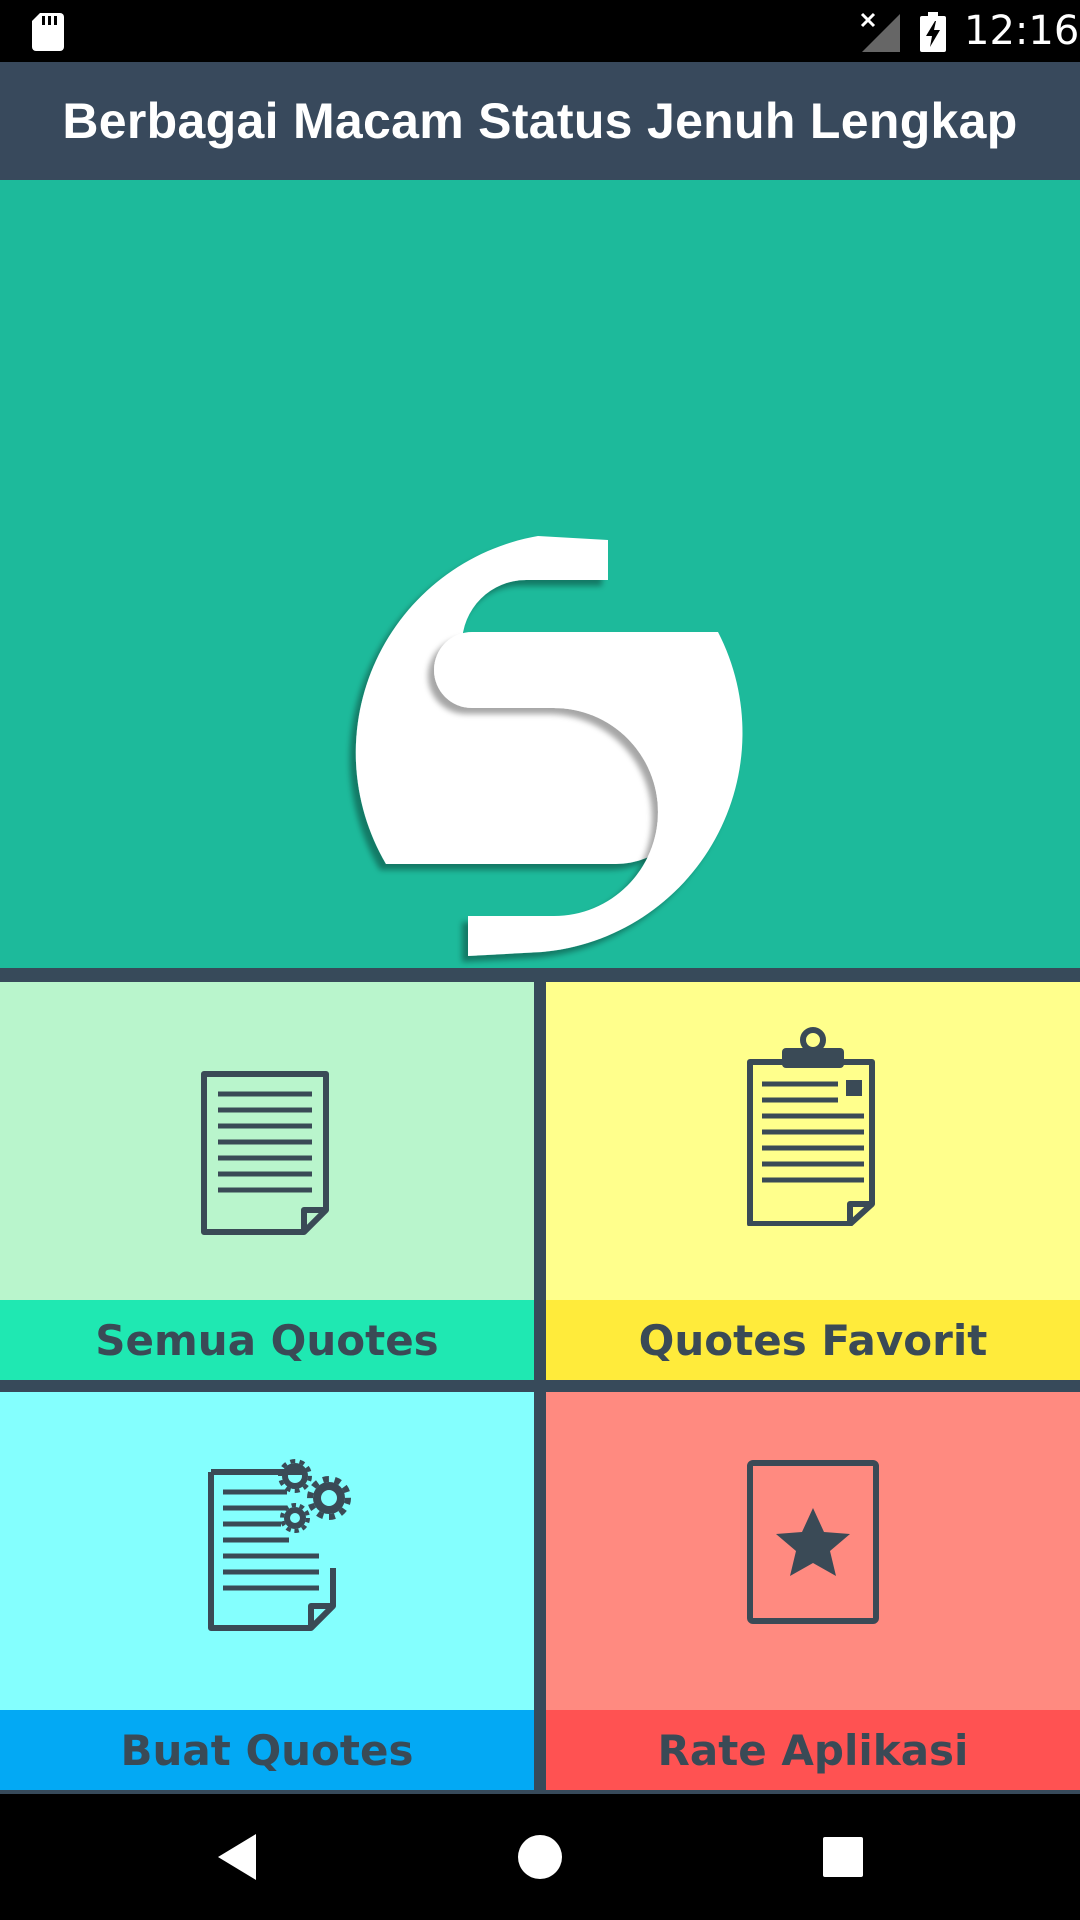 The height and width of the screenshot is (1920, 1080). I want to click on back-icon, so click(237, 1857).